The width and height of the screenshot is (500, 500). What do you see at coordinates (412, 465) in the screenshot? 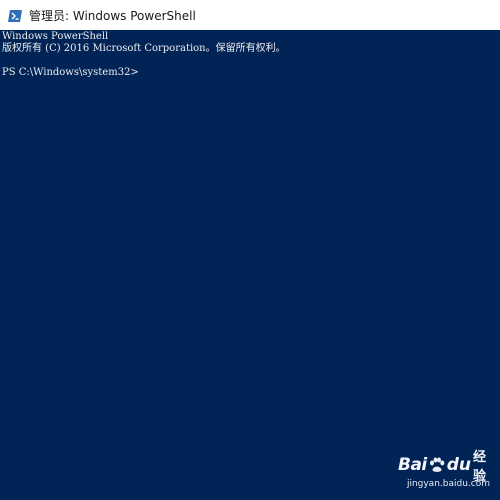
I see `watermark-brand-left: Bai` at bounding box center [412, 465].